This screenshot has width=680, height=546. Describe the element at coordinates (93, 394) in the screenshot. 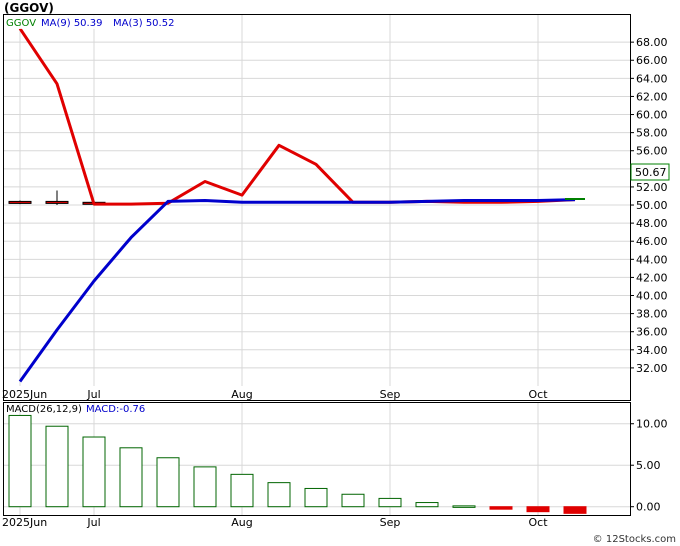

I see `price-x-tick-label: Jul` at that location.